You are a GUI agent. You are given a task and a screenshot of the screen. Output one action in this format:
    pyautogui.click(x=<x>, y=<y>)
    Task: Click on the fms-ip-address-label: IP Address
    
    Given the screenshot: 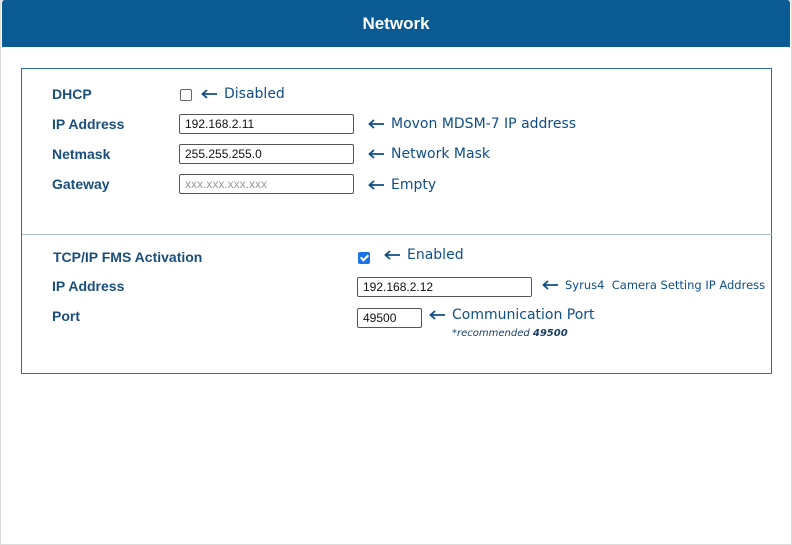 What is the action you would take?
    pyautogui.click(x=88, y=286)
    